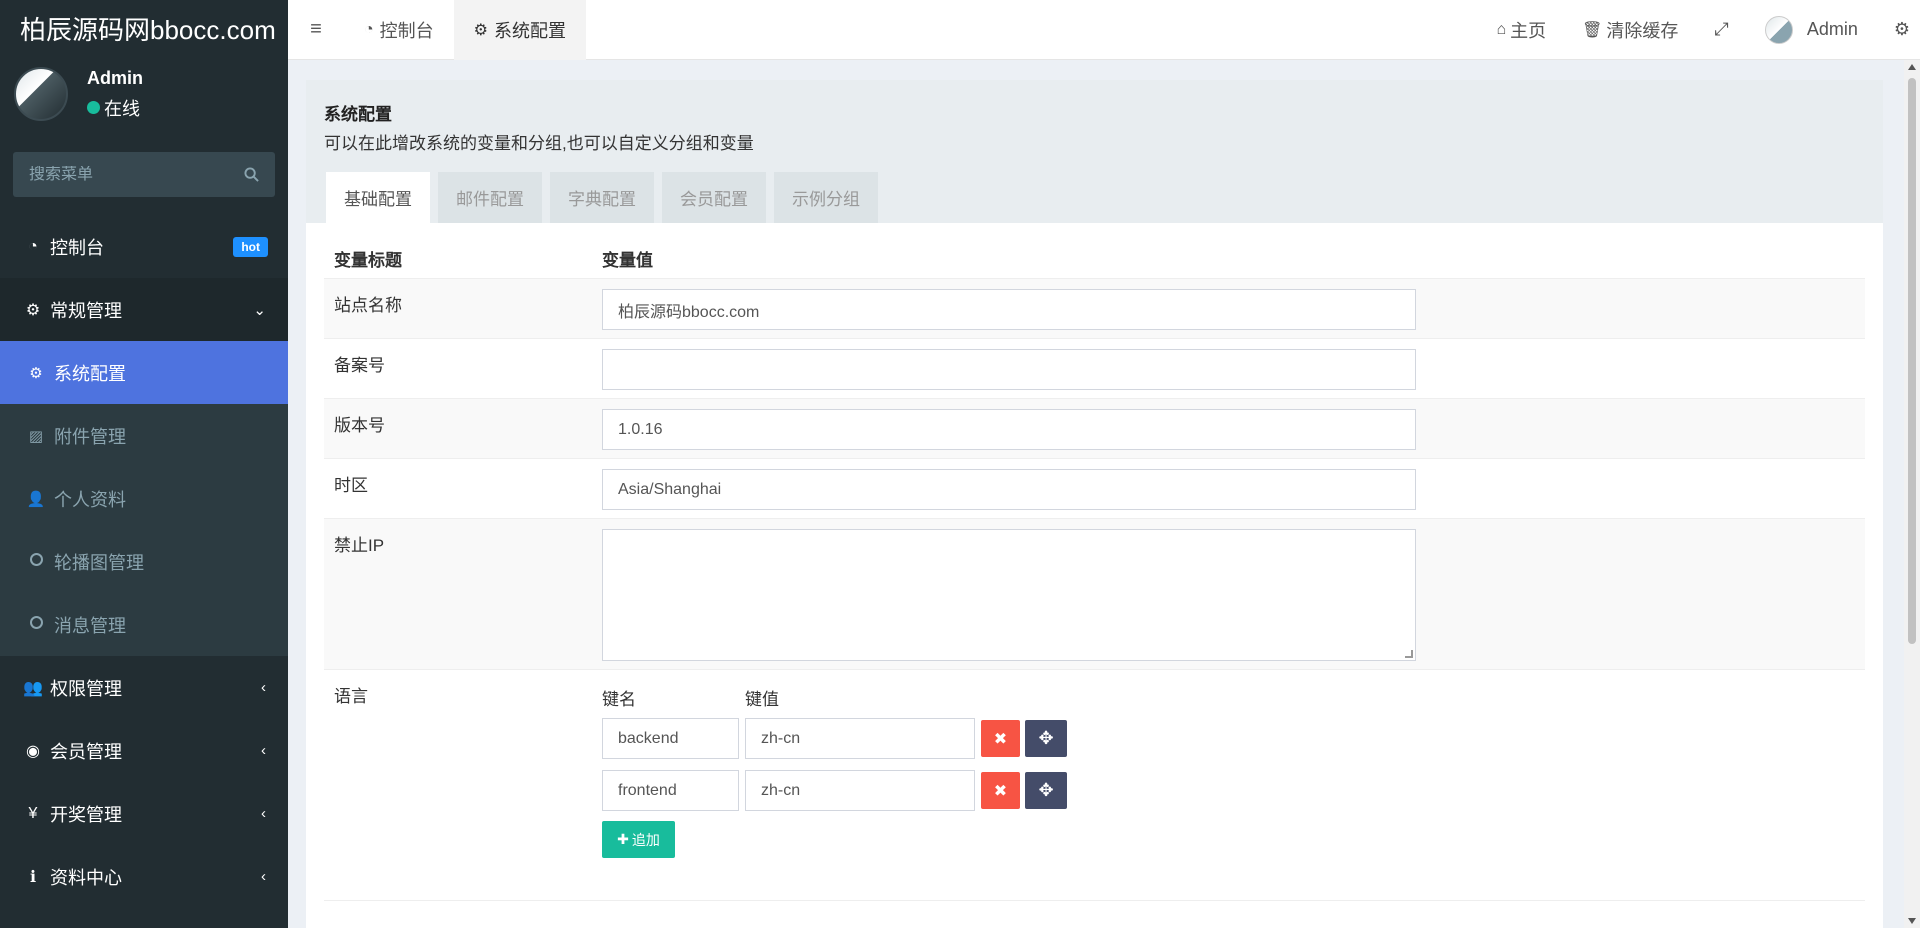 This screenshot has height=928, width=1920. What do you see at coordinates (144, 309) in the screenshot?
I see `sidebar-item-general: ⚙ 常规管理 ⌄` at bounding box center [144, 309].